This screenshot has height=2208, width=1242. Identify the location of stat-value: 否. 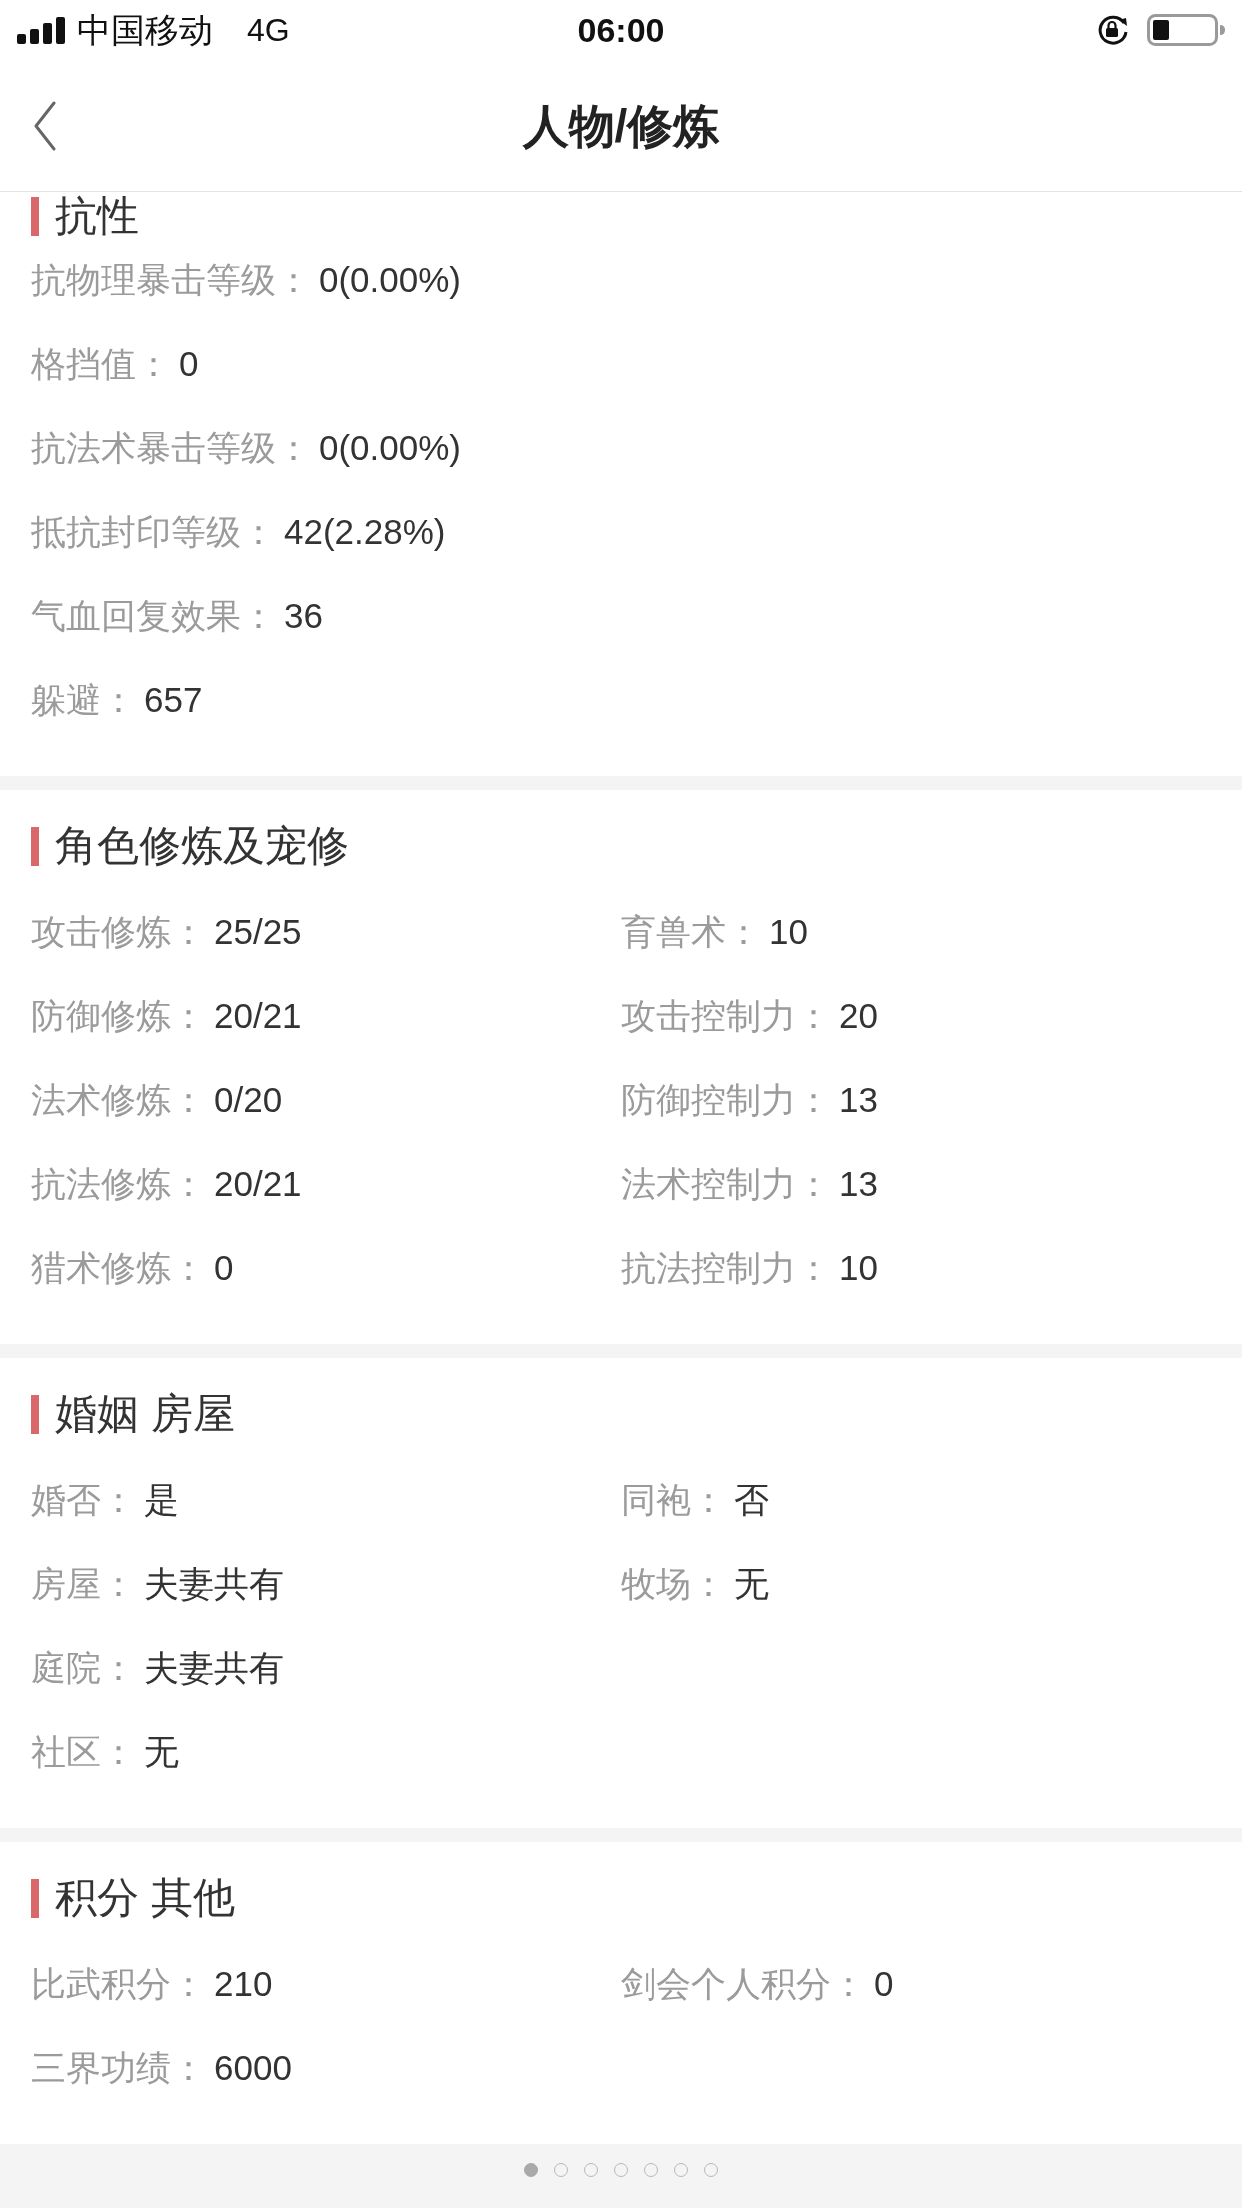
(751, 1500).